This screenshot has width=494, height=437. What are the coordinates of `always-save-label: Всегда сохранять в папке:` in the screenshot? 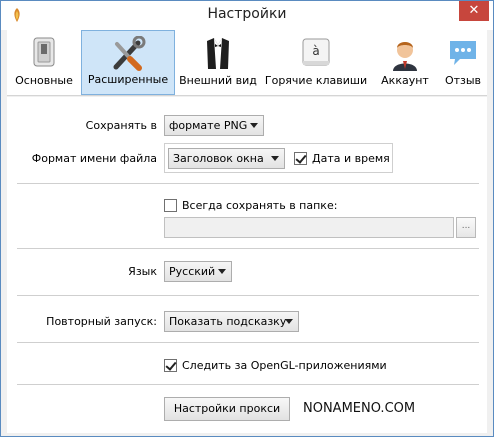 It's located at (260, 205).